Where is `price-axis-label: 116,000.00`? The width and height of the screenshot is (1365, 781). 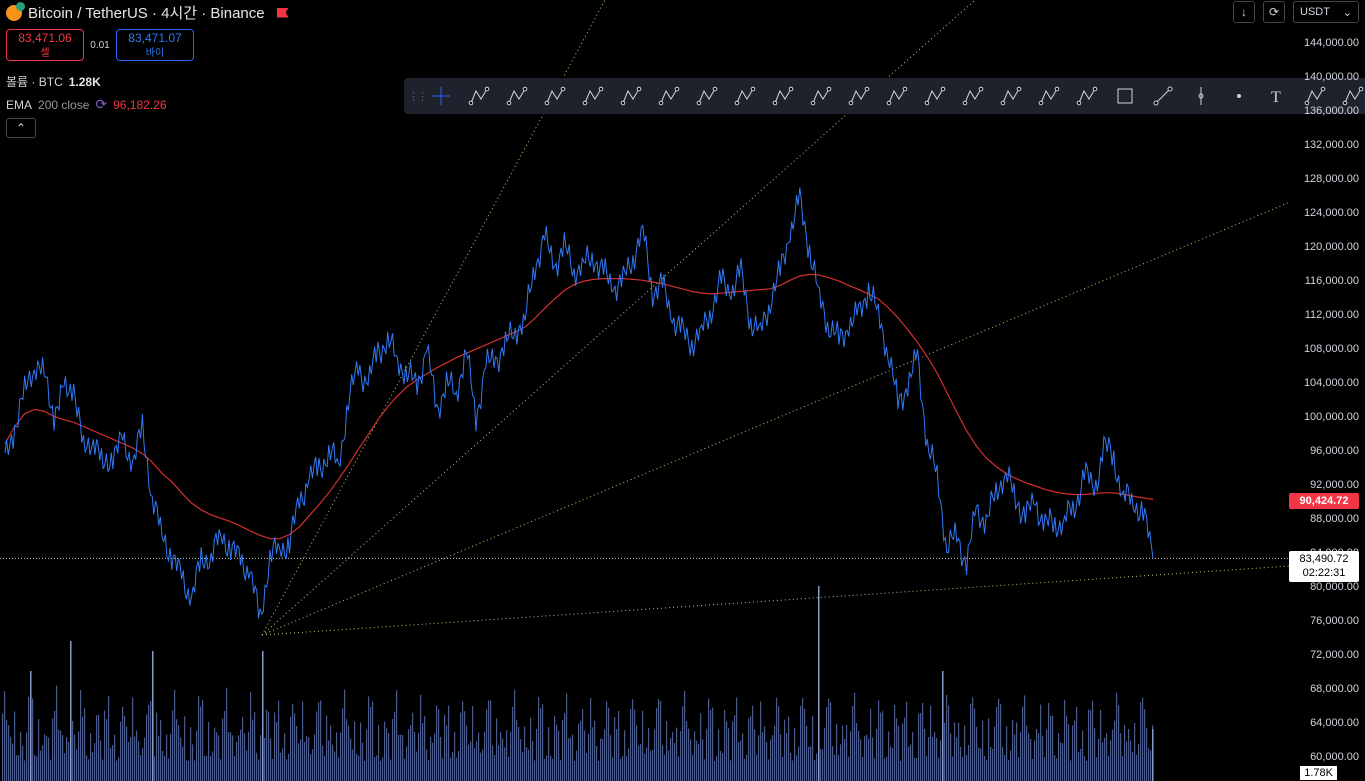
price-axis-label: 116,000.00 is located at coordinates (1331, 281).